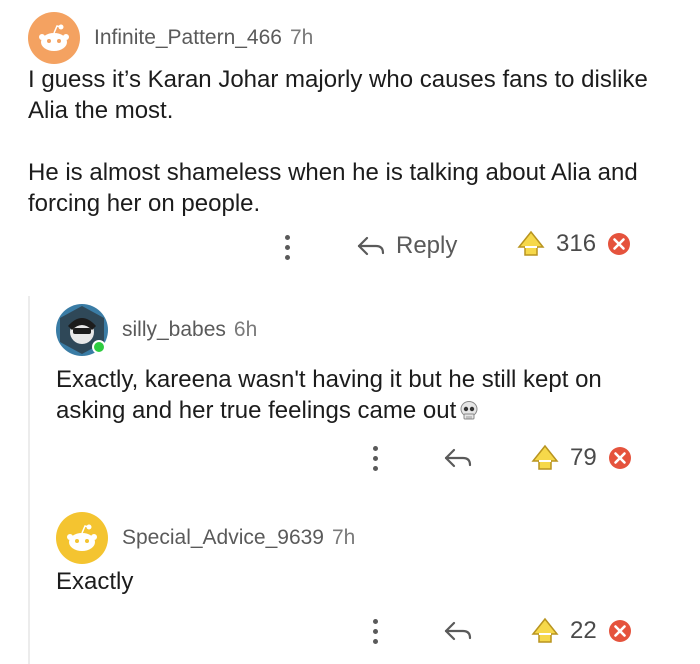 This screenshot has height=664, width=700. What do you see at coordinates (427, 245) in the screenshot?
I see `reply-label: Reply` at bounding box center [427, 245].